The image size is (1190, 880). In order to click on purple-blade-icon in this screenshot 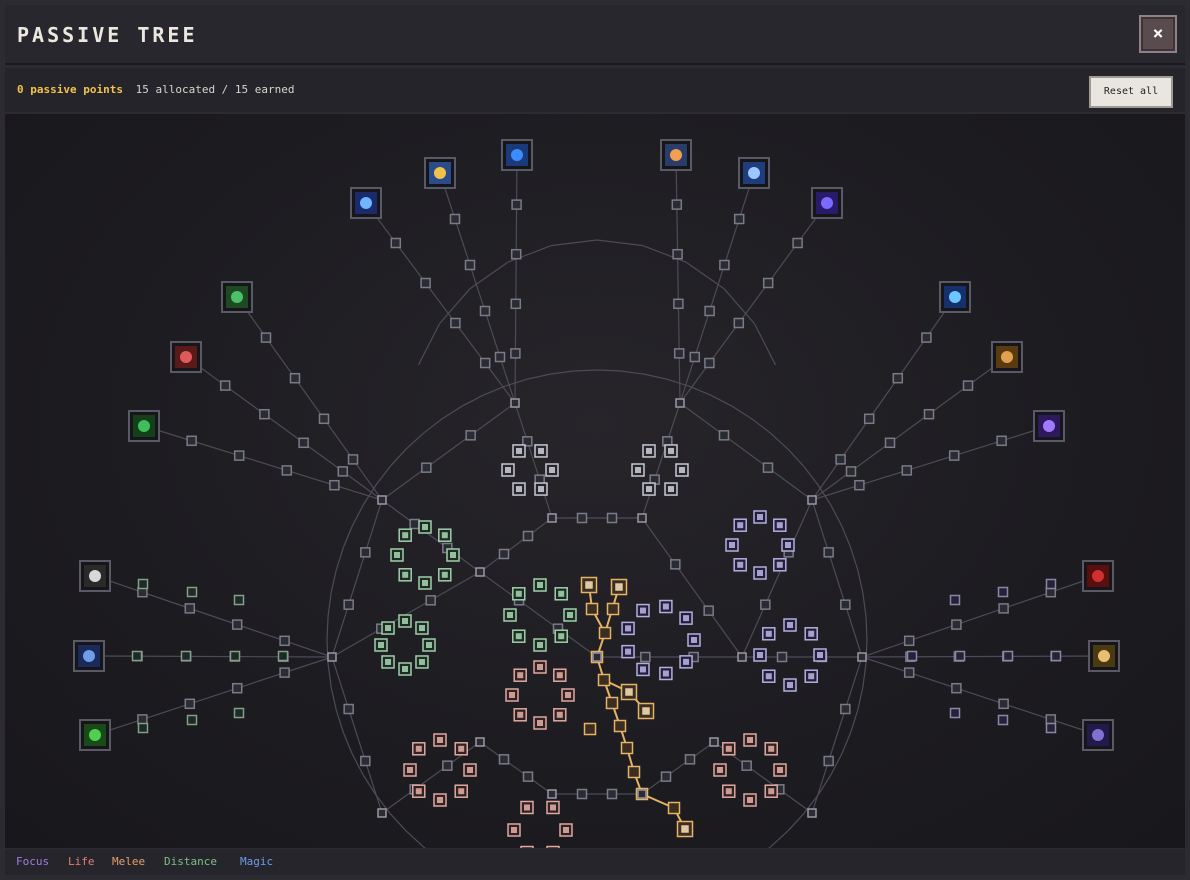, I will do `click(1049, 426)`.